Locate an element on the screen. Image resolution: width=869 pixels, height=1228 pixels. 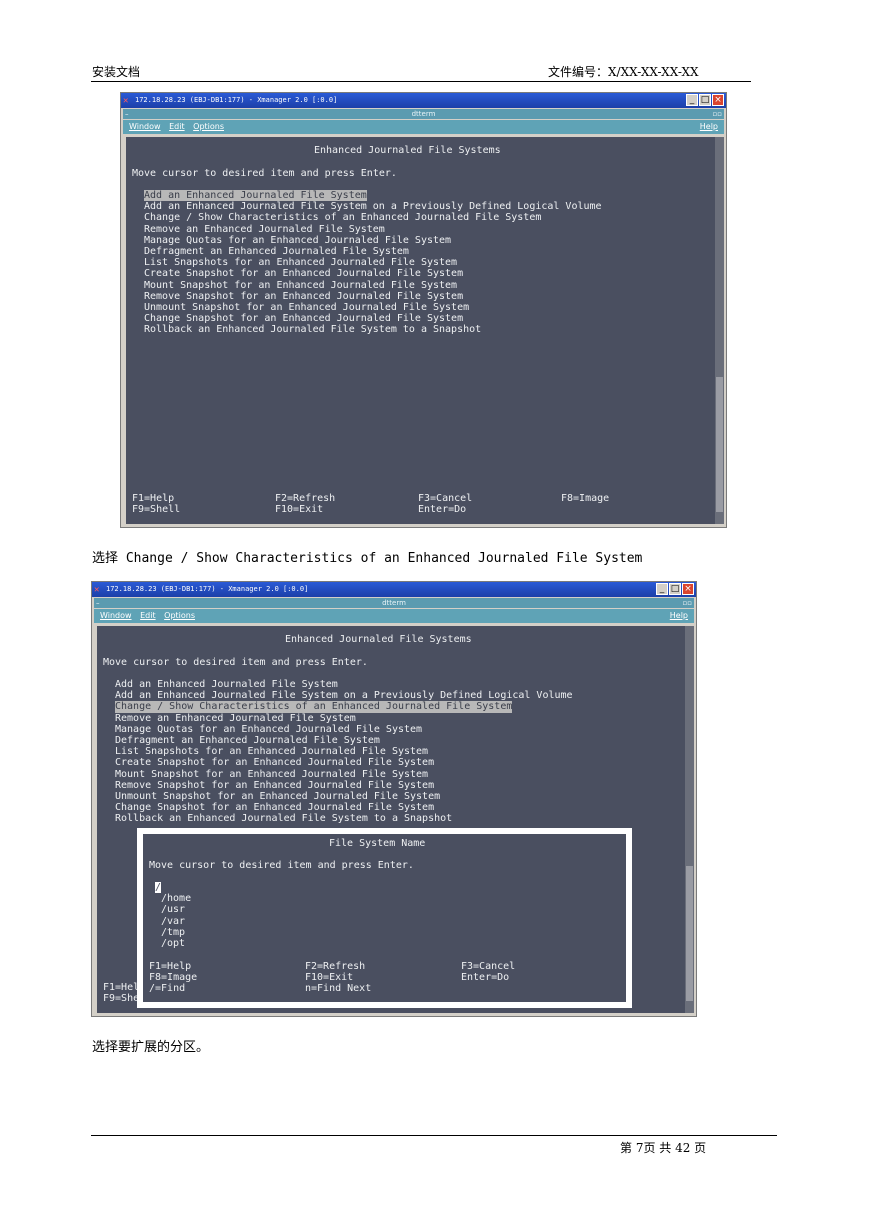
fs-option-selected: / is located at coordinates (158, 888).